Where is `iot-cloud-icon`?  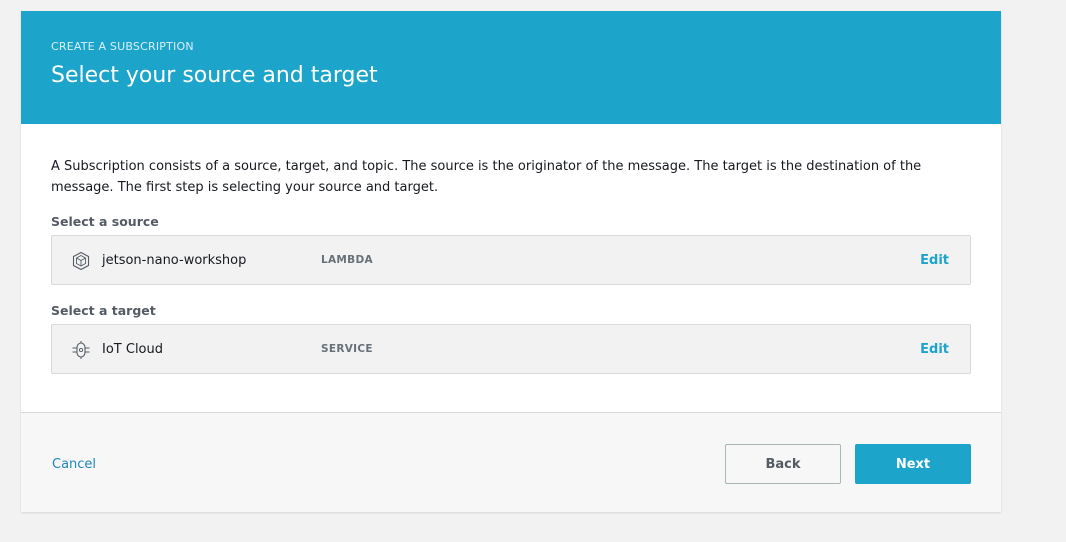
iot-cloud-icon is located at coordinates (81, 350).